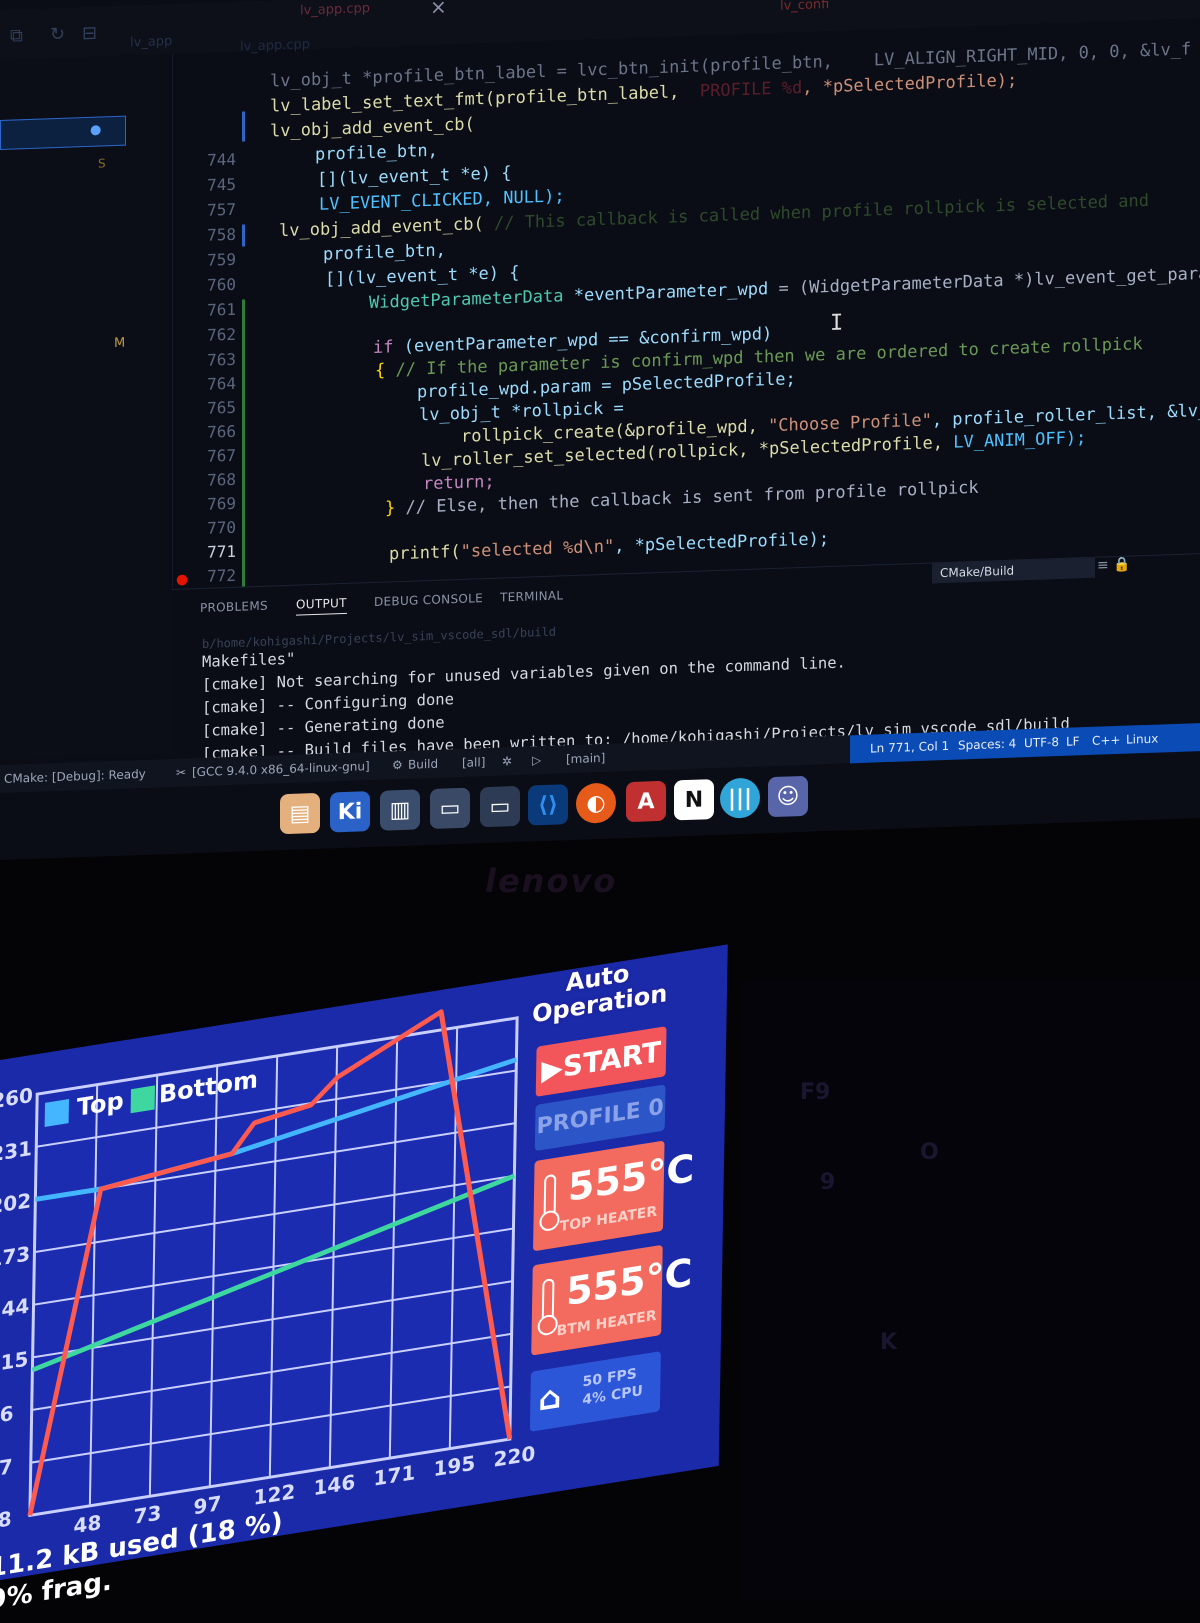 This screenshot has height=1623, width=1200. Describe the element at coordinates (889, 1342) in the screenshot. I see `key-glyph: K` at that location.